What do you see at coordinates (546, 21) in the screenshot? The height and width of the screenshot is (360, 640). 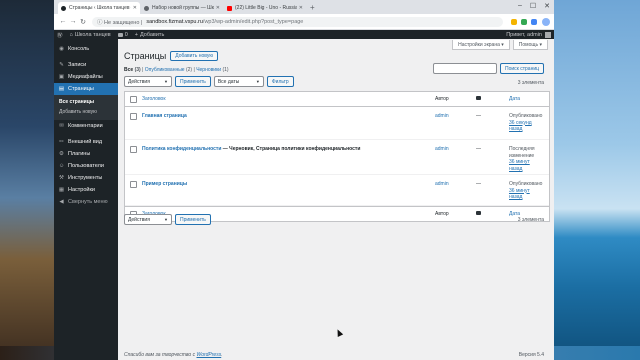 I see `profile-avatar-icon` at bounding box center [546, 21].